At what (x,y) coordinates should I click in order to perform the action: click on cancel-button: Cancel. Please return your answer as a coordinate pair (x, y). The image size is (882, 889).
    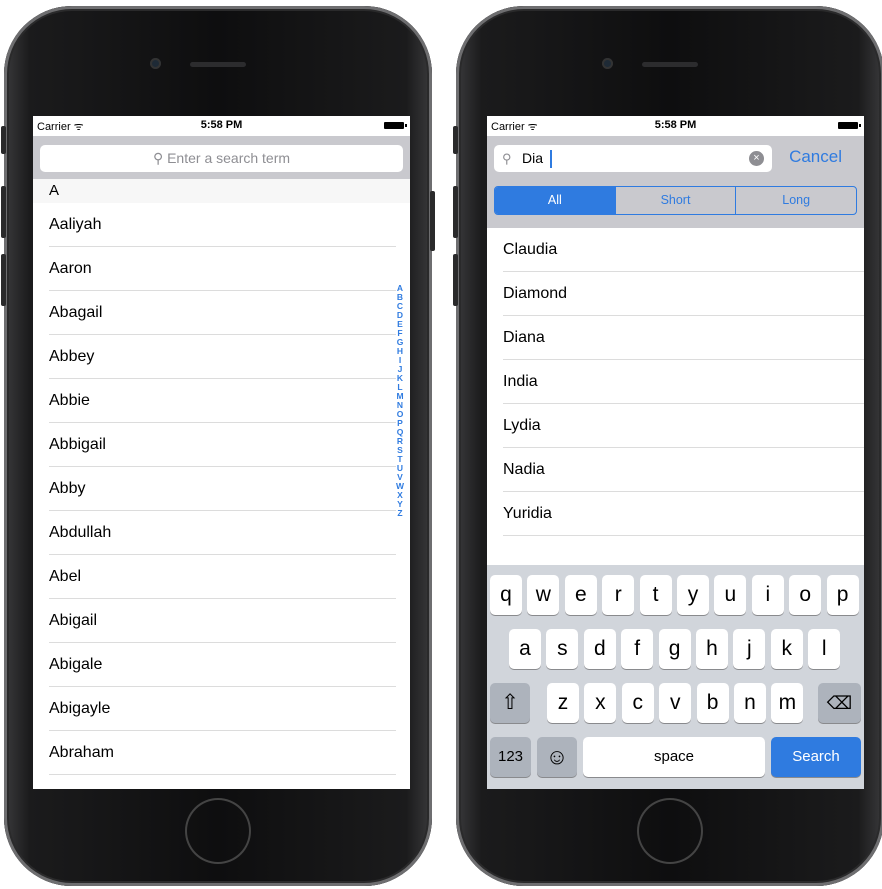
    Looking at the image, I should click on (815, 157).